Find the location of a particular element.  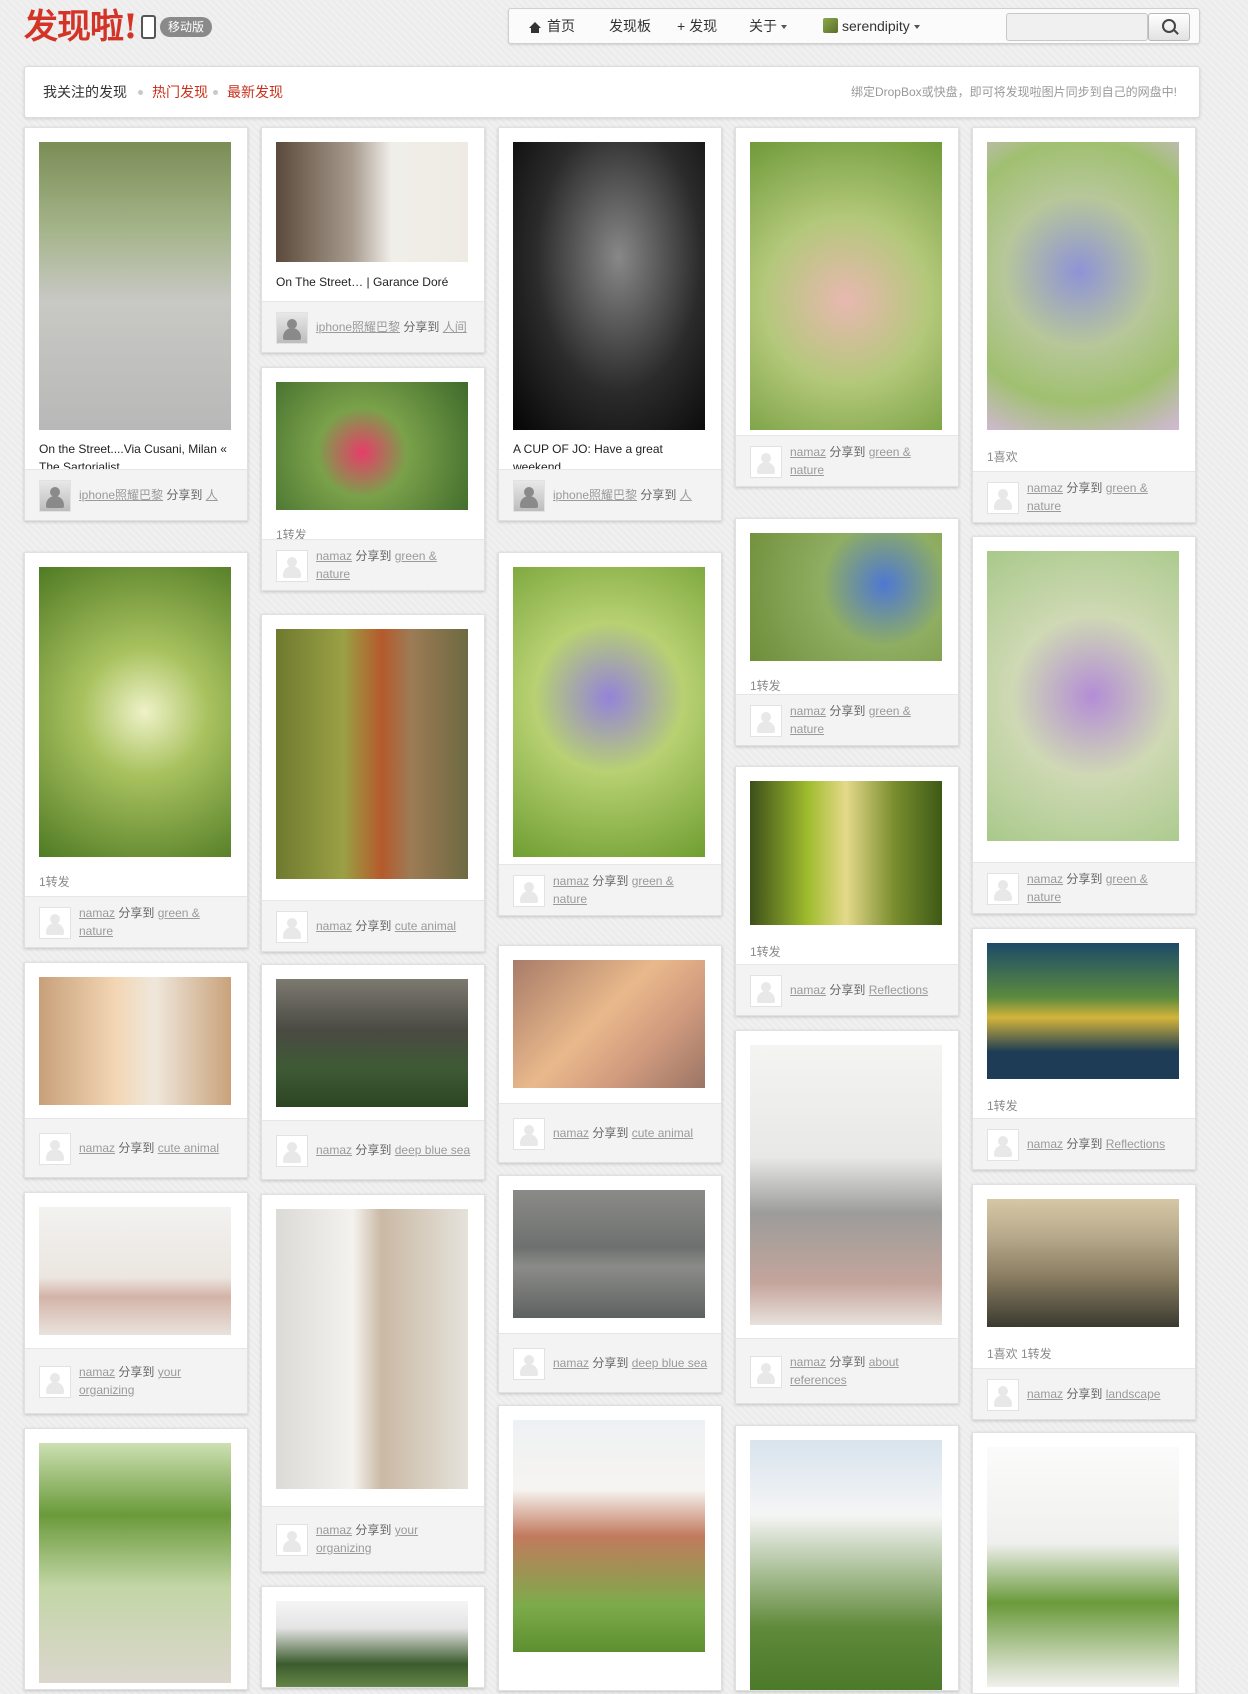

tab-following: 我关注的发现 is located at coordinates (85, 92).